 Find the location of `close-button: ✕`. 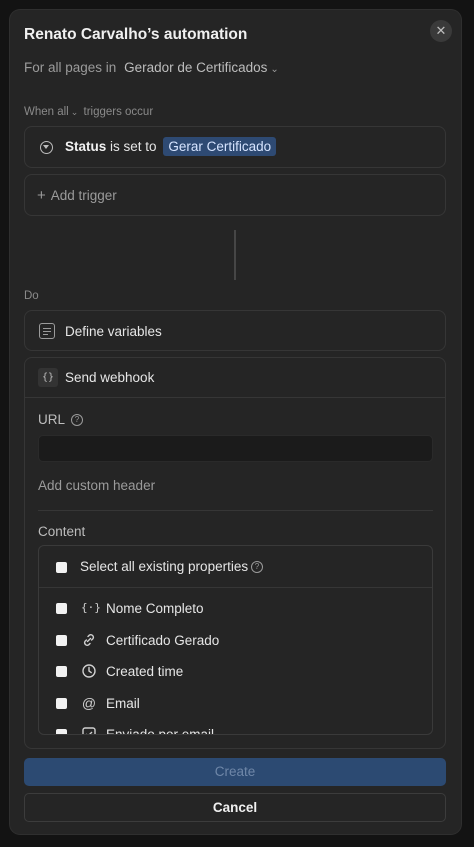

close-button: ✕ is located at coordinates (441, 31).